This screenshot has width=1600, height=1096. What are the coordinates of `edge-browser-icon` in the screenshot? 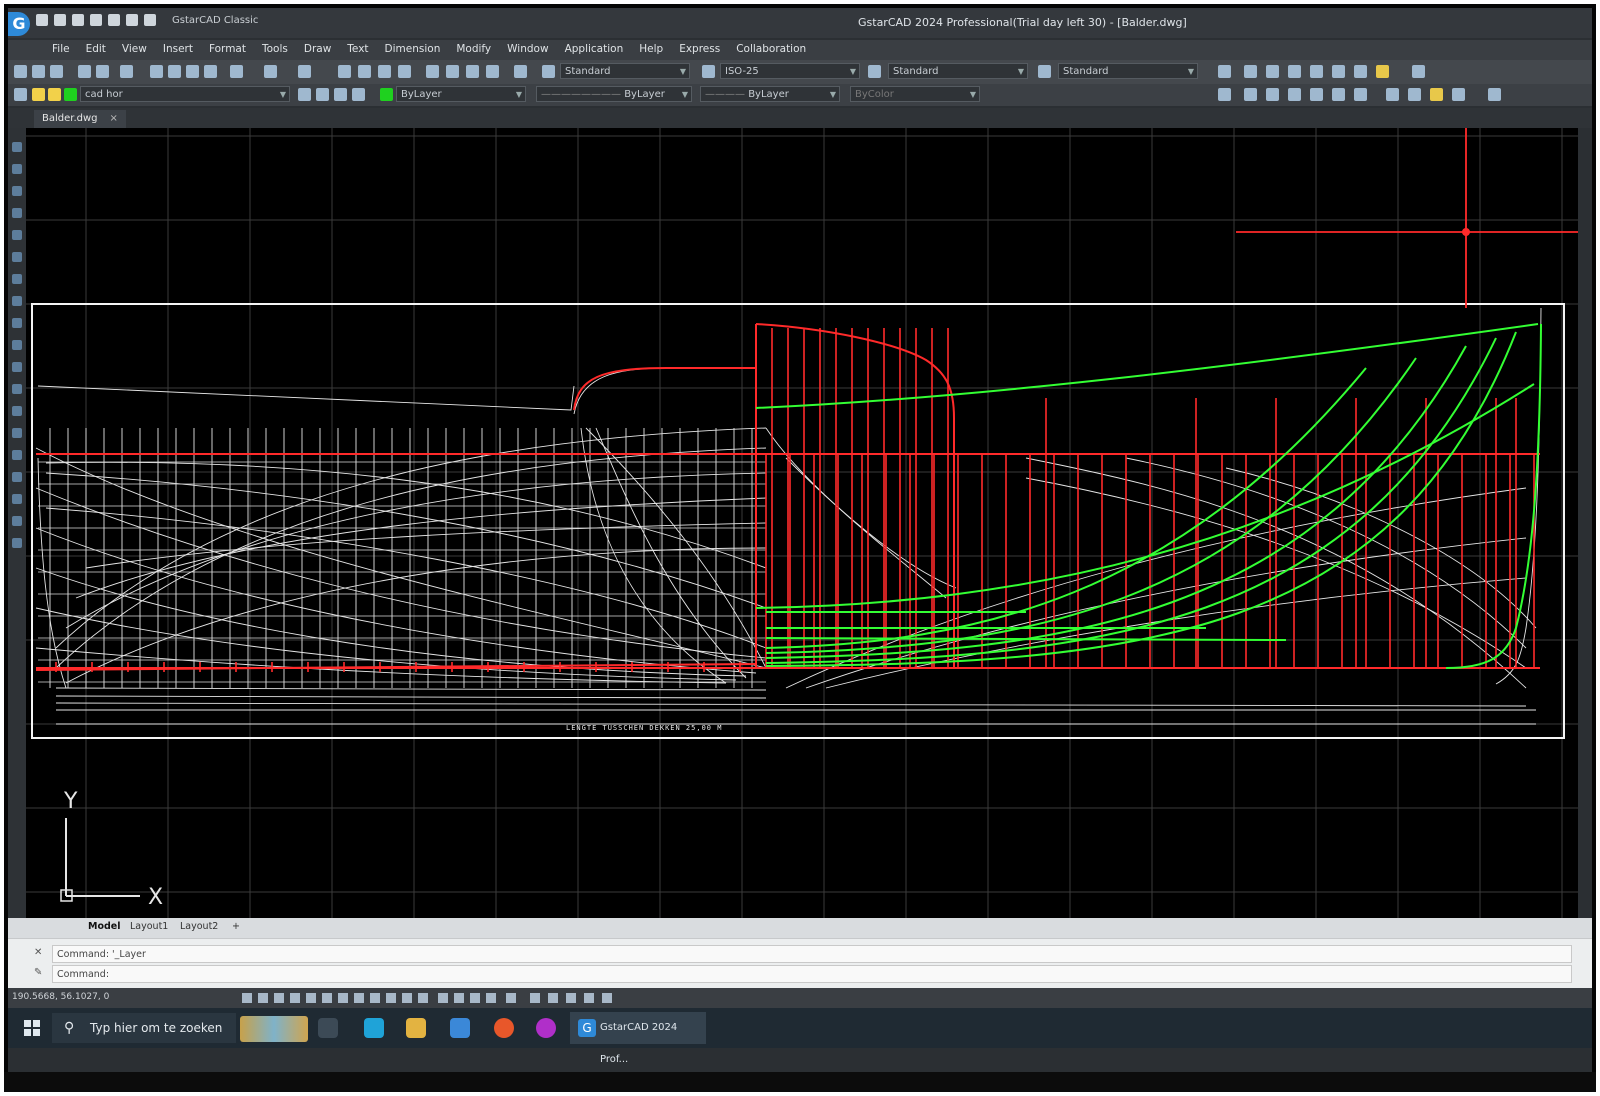 It's located at (374, 1028).